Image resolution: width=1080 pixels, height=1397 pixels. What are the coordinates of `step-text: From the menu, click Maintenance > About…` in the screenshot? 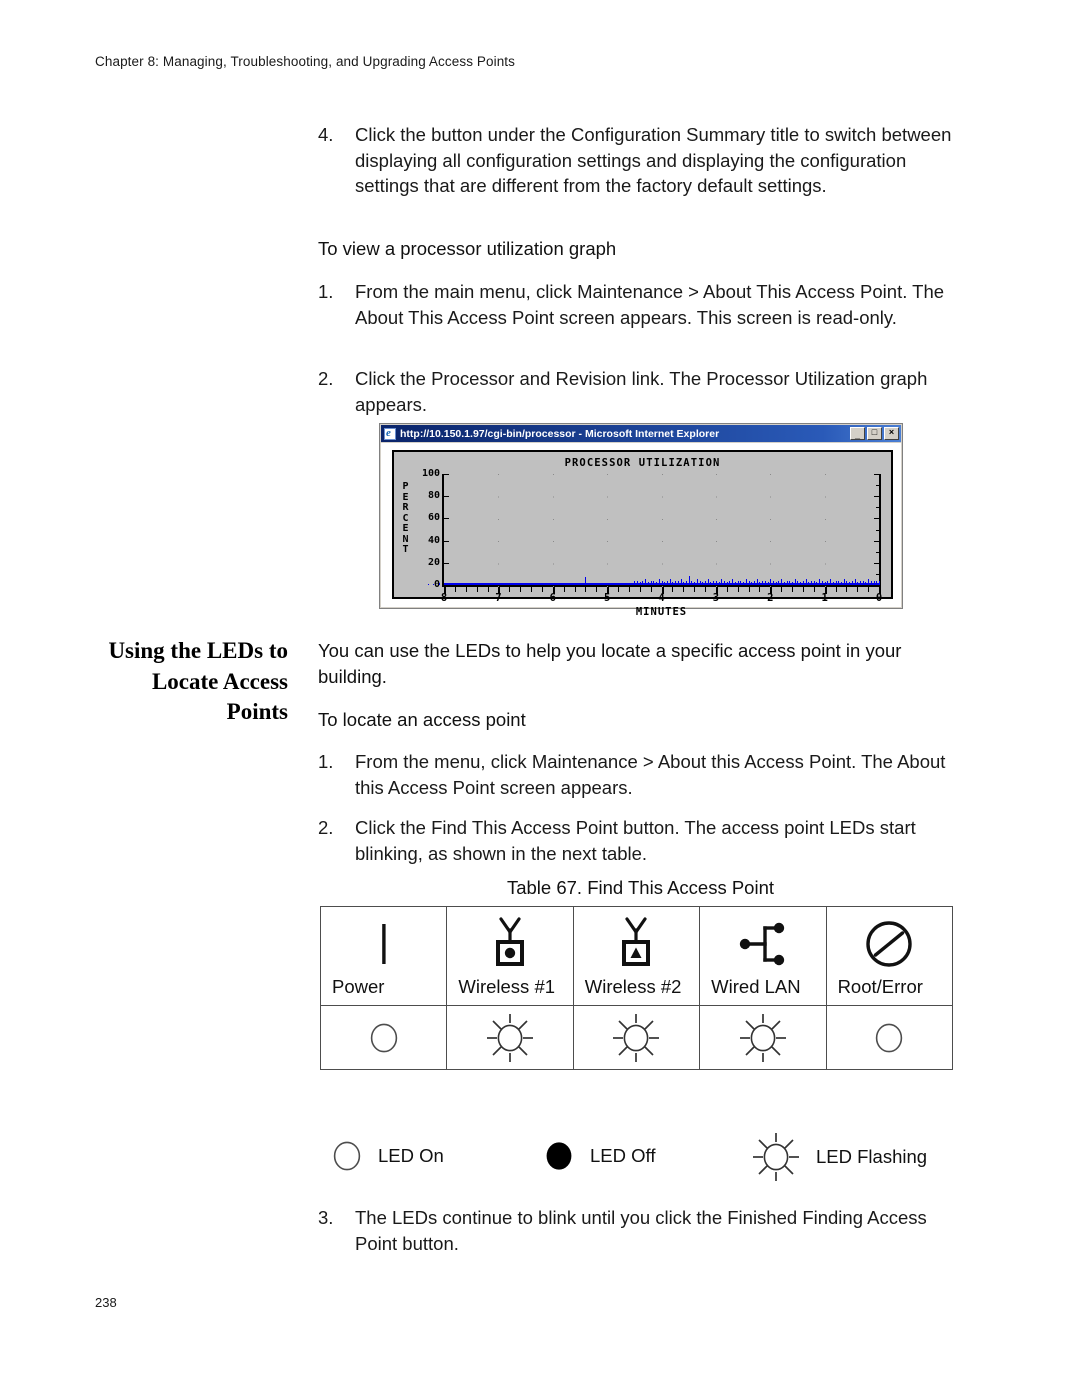 It's located at (650, 774).